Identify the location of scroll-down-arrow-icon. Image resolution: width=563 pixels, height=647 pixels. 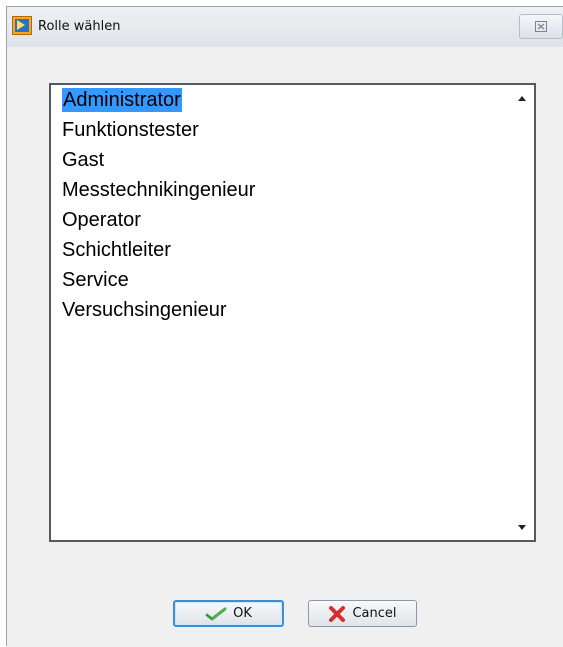
(522, 527).